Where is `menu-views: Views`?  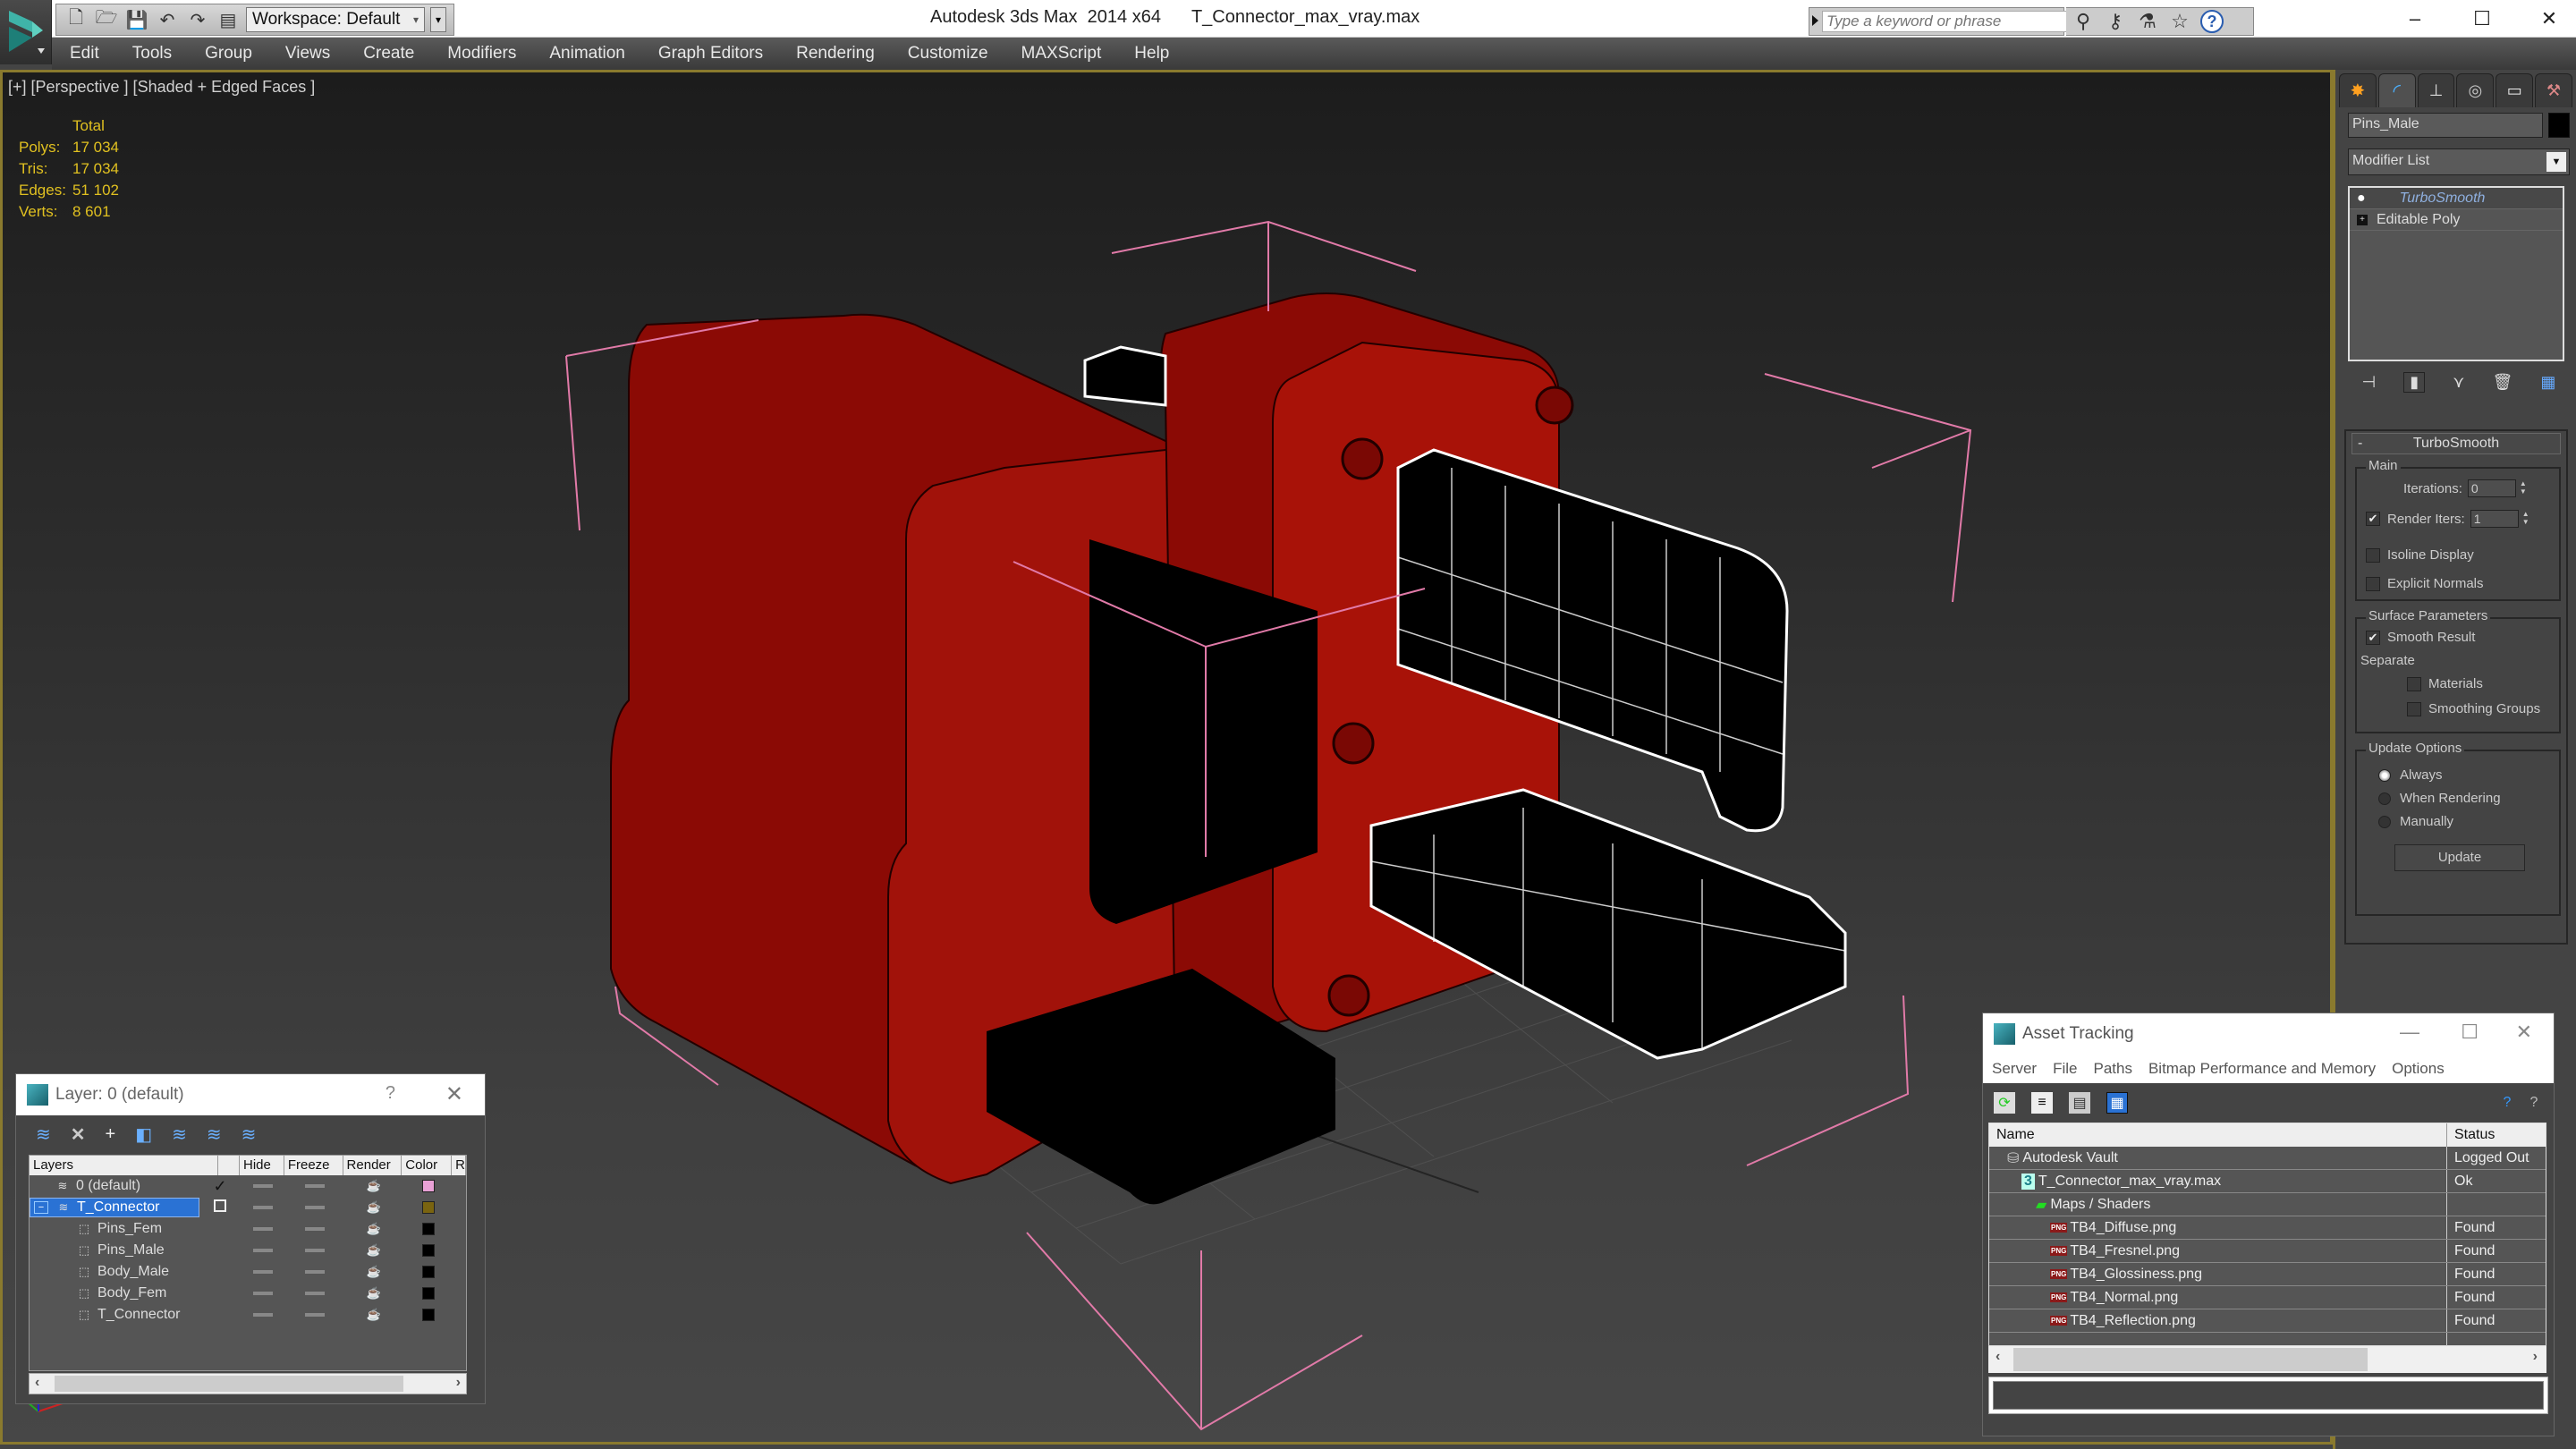 menu-views: Views is located at coordinates (307, 54).